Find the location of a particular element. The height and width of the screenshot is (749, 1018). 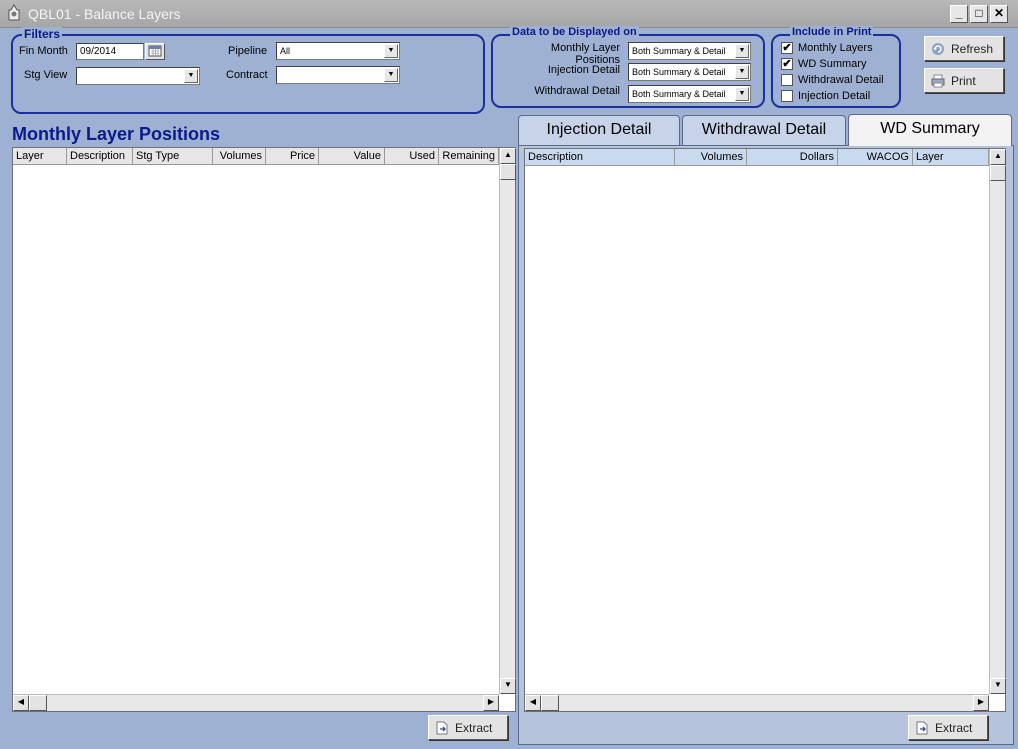

minimize-button: _ is located at coordinates (959, 14).